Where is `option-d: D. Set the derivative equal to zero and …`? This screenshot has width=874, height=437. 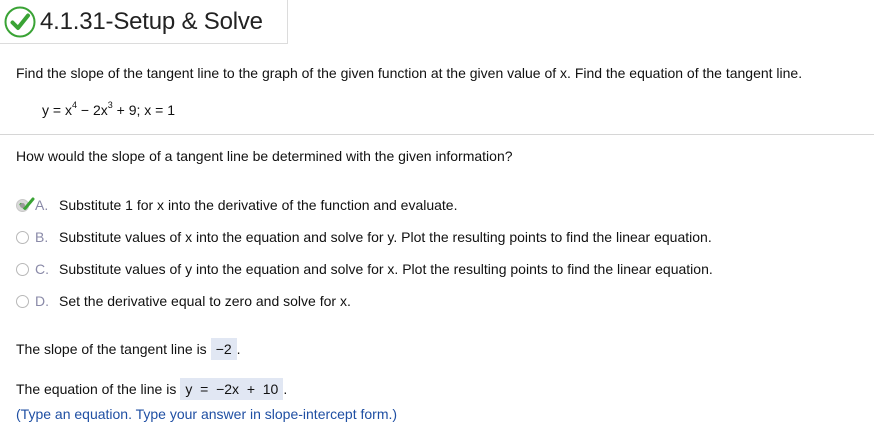 option-d: D. Set the derivative equal to zero and … is located at coordinates (183, 301).